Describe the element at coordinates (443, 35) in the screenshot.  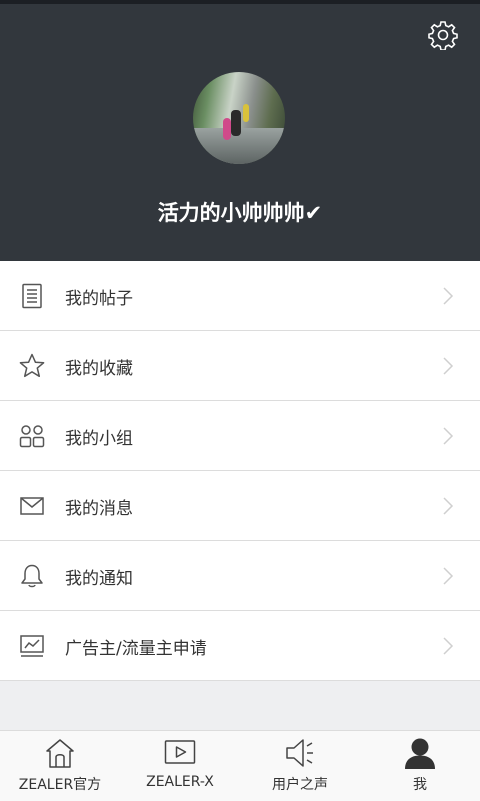
I see `gear-icon` at that location.